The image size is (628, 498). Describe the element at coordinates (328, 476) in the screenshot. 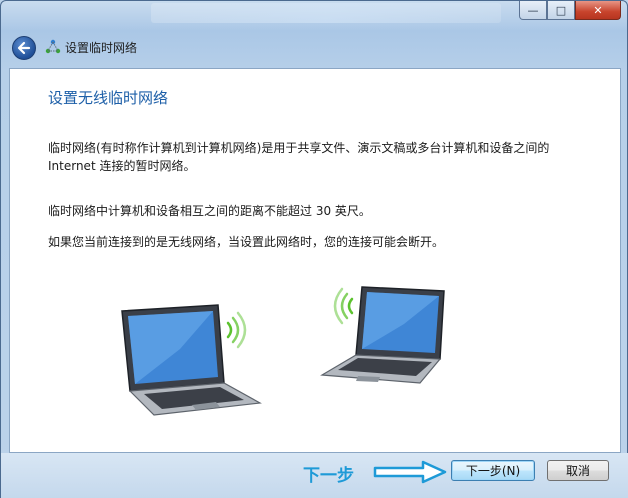

I see `annotation-label: 下一步` at that location.